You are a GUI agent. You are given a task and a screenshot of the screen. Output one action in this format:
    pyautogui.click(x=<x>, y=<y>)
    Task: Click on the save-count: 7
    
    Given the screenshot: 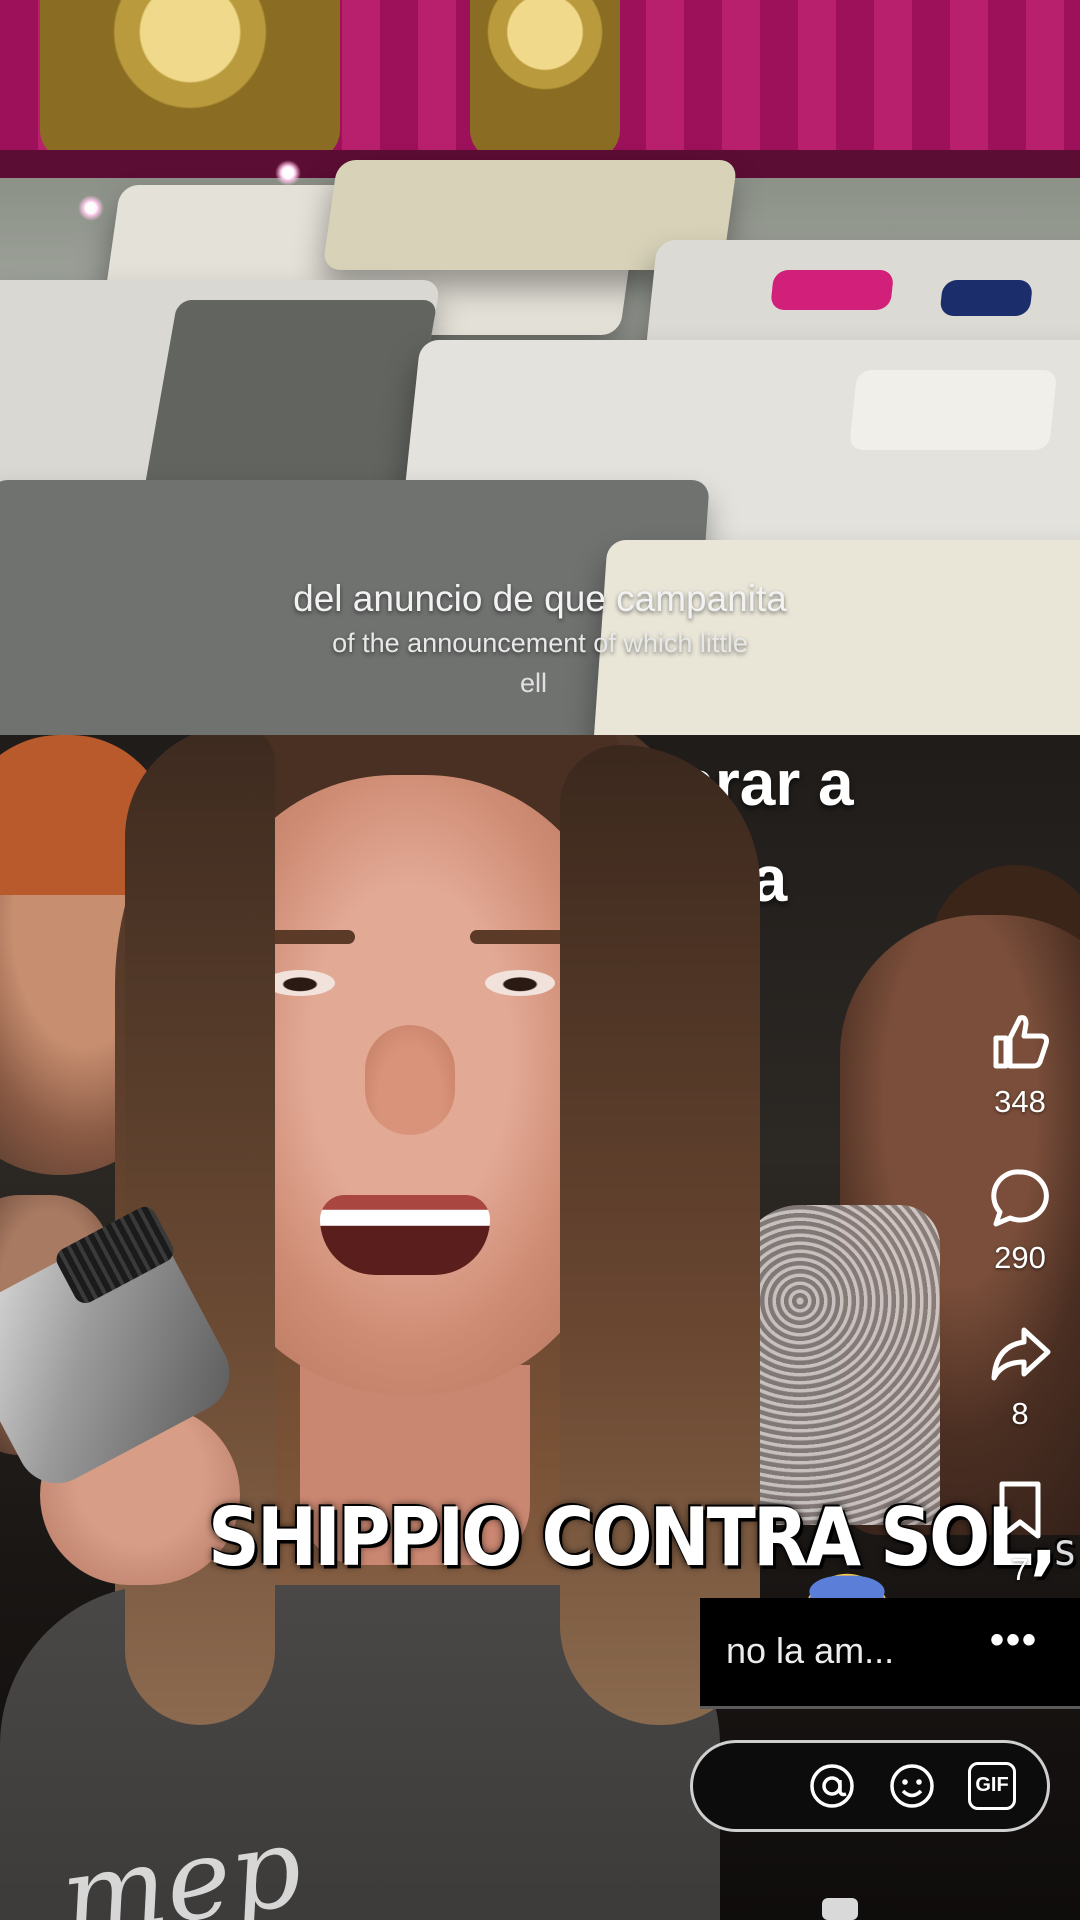 What is the action you would take?
    pyautogui.click(x=1020, y=1569)
    